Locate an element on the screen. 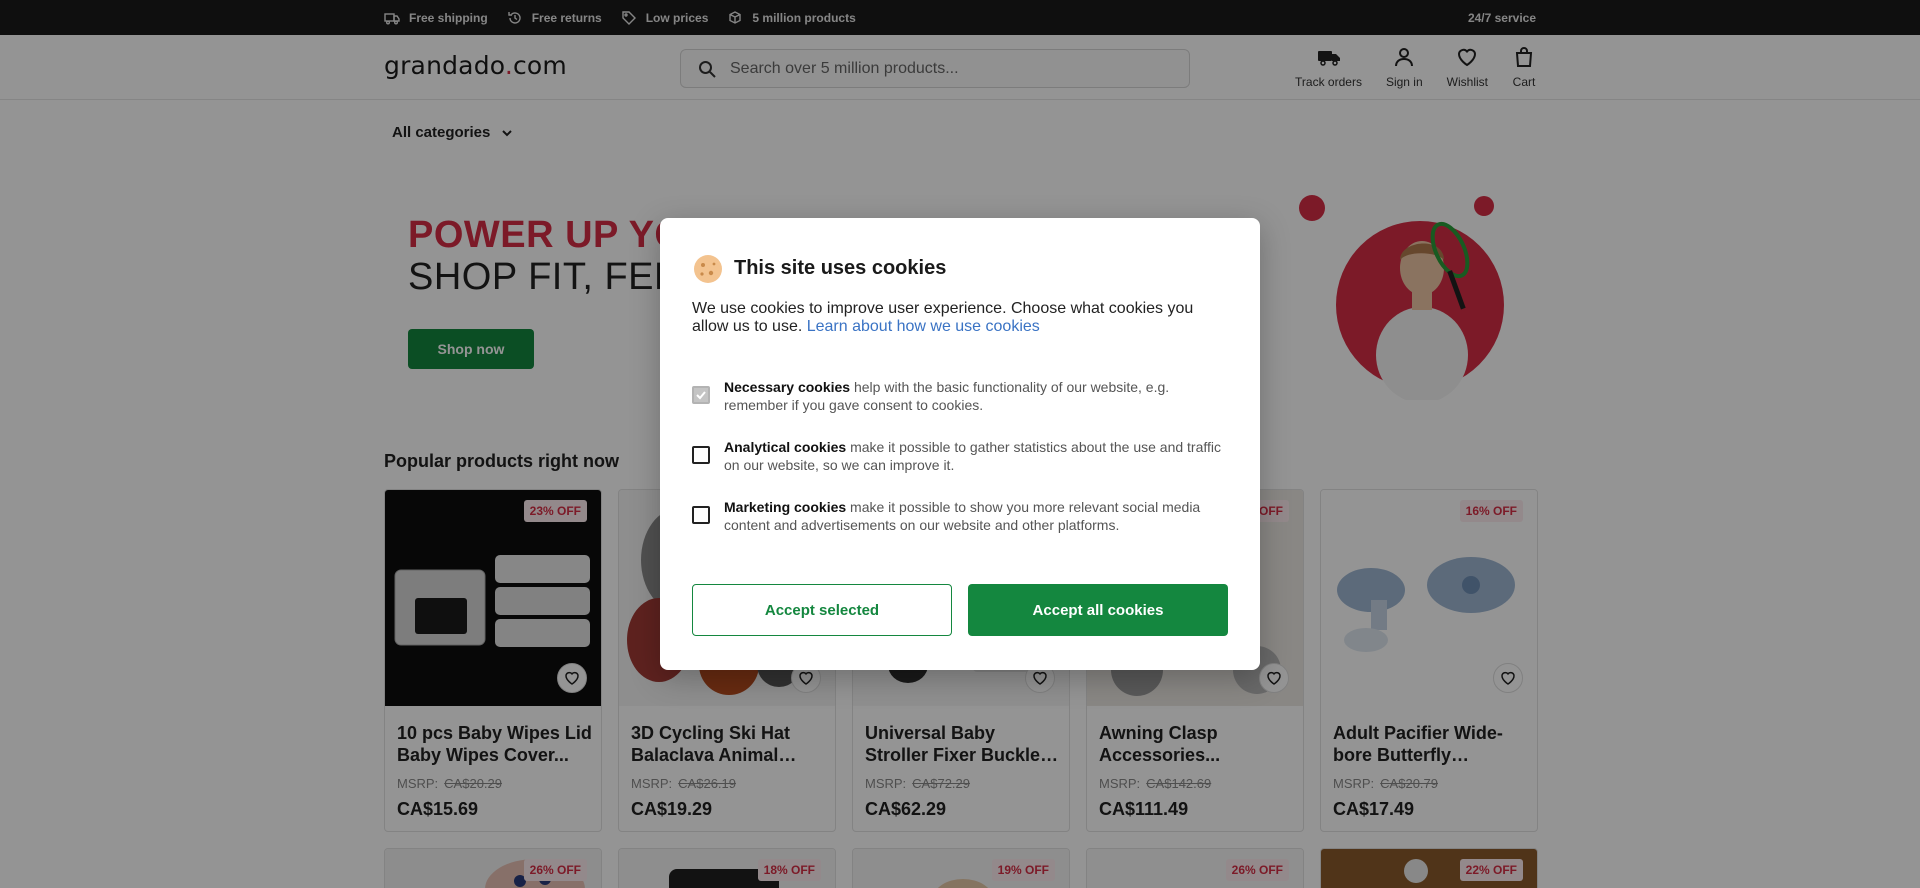 Image resolution: width=1920 pixels, height=888 pixels. necessary-cookies-checkbox is located at coordinates (701, 395).